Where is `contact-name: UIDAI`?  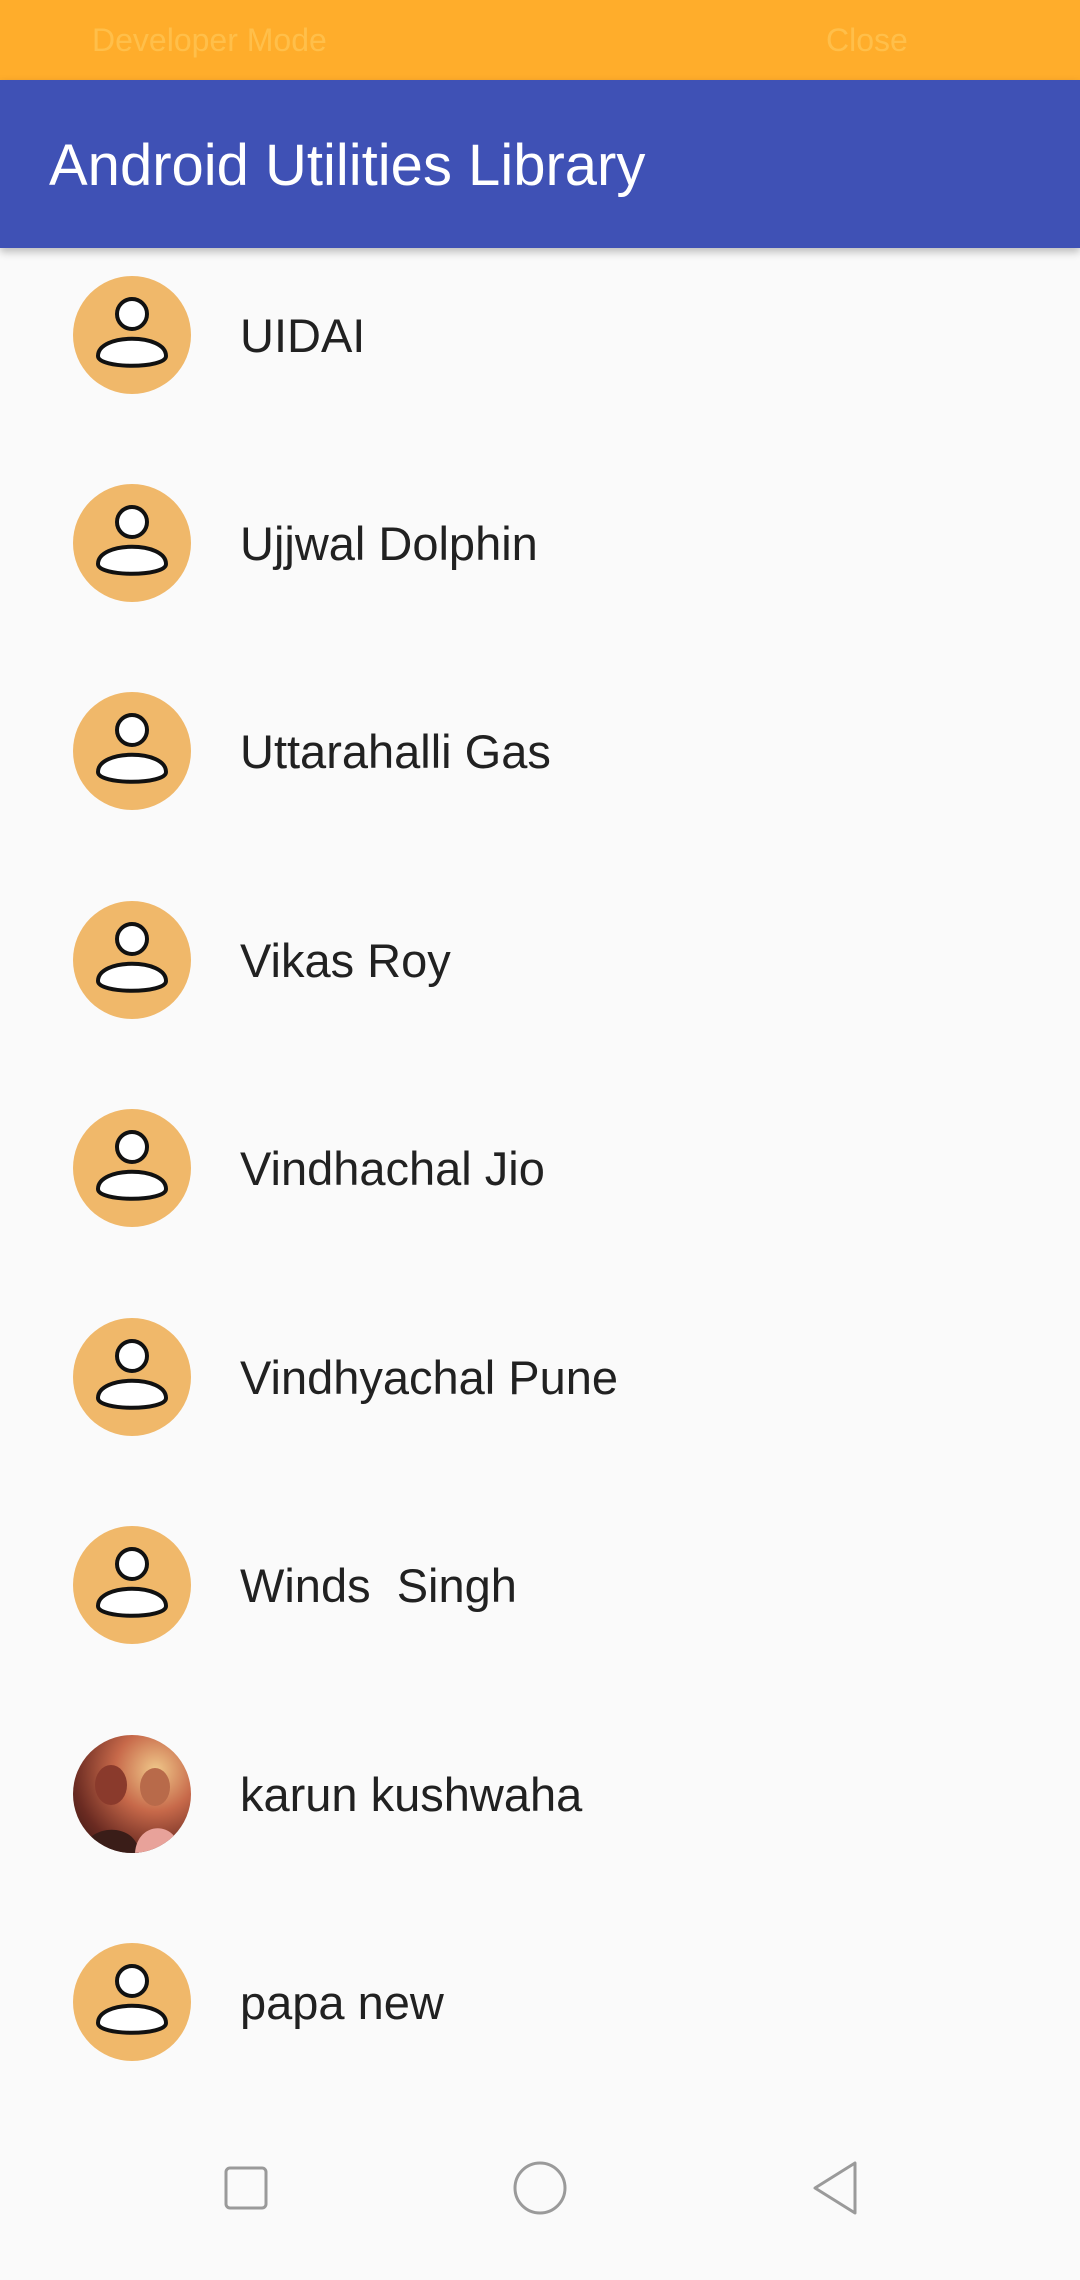
contact-name: UIDAI is located at coordinates (303, 335).